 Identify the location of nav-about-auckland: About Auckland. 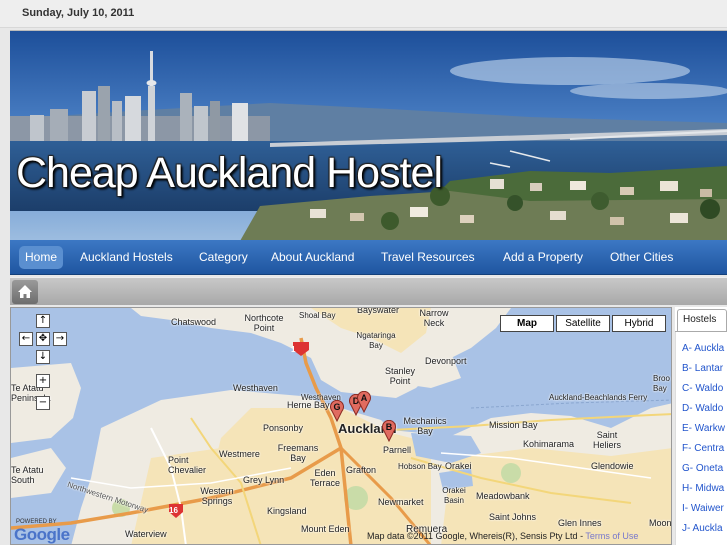
(312, 257).